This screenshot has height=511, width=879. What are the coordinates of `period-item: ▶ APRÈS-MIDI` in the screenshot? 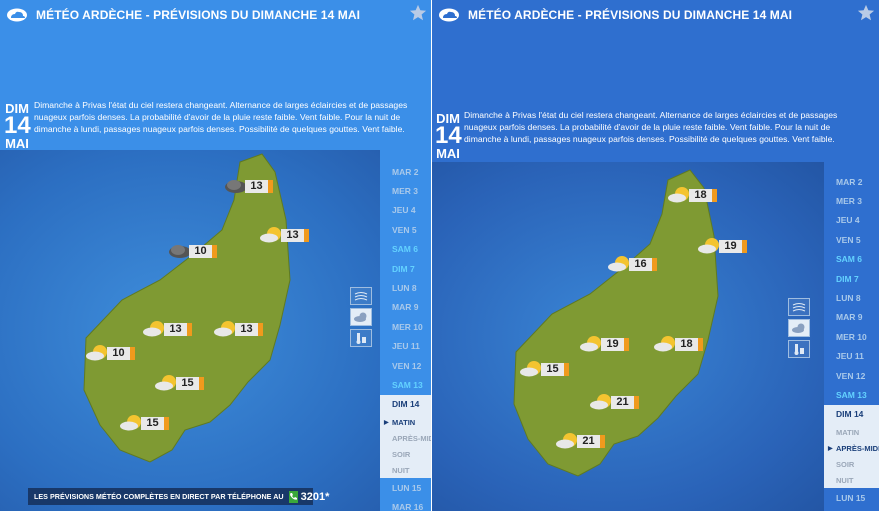 It's located at (851, 448).